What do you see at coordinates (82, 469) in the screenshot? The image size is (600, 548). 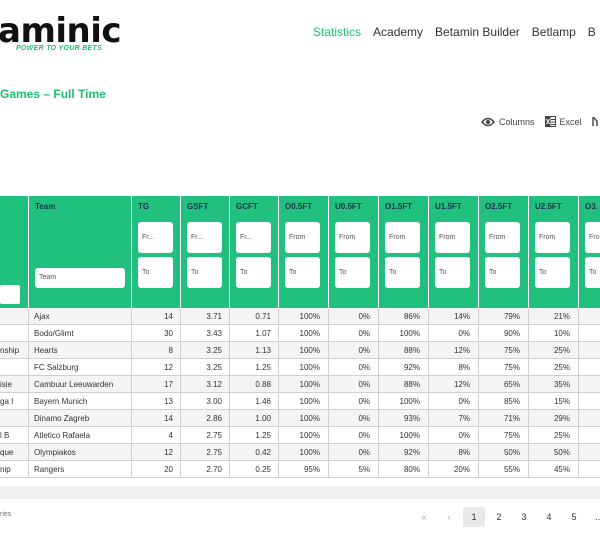 I see `cell-team: Rangers` at bounding box center [82, 469].